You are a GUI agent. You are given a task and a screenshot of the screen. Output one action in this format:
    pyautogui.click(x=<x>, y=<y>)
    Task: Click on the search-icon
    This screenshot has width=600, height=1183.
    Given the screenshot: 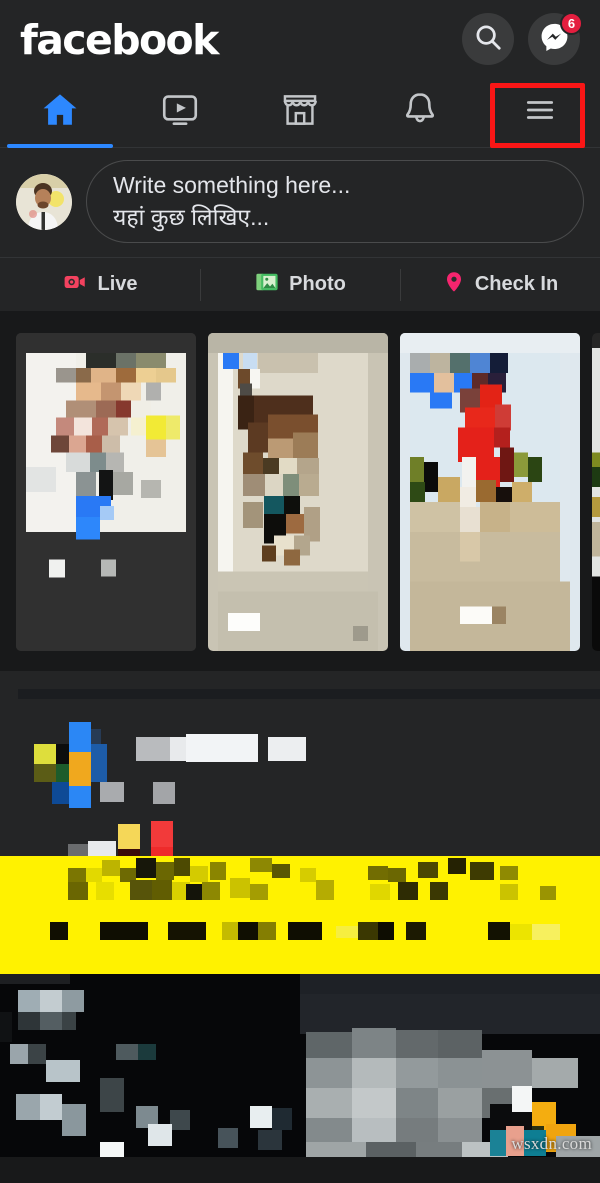 What is the action you would take?
    pyautogui.click(x=488, y=39)
    